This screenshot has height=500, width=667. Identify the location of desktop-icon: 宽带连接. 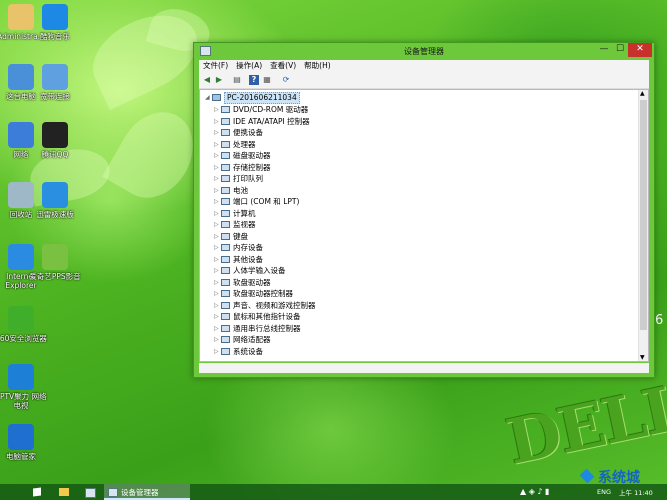
(55, 82).